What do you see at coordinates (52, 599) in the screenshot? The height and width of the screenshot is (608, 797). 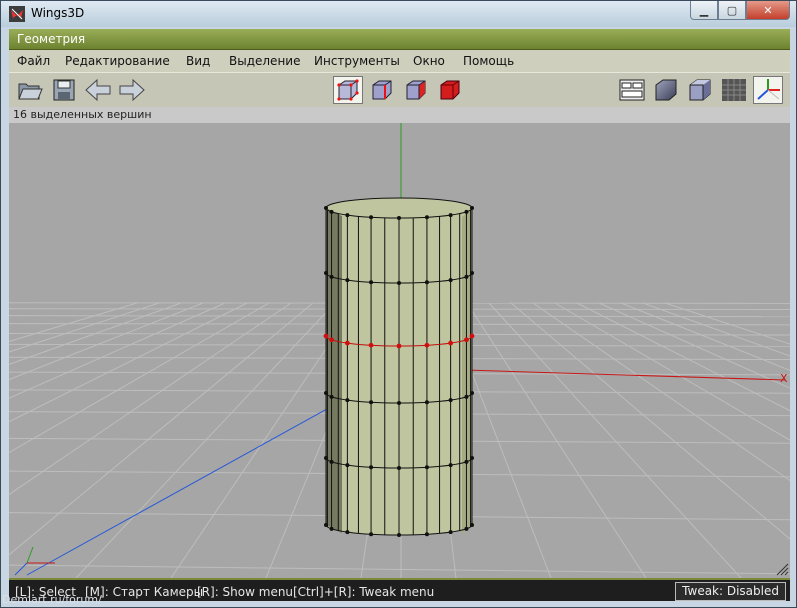 I see `watermark-text: Demiart.ru/forum/` at bounding box center [52, 599].